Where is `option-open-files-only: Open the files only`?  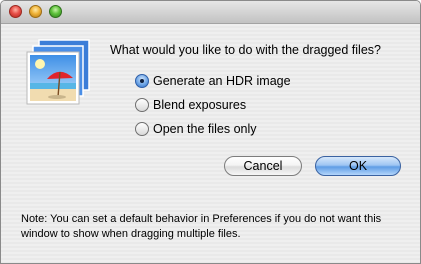
option-open-files-only: Open the files only is located at coordinates (196, 129).